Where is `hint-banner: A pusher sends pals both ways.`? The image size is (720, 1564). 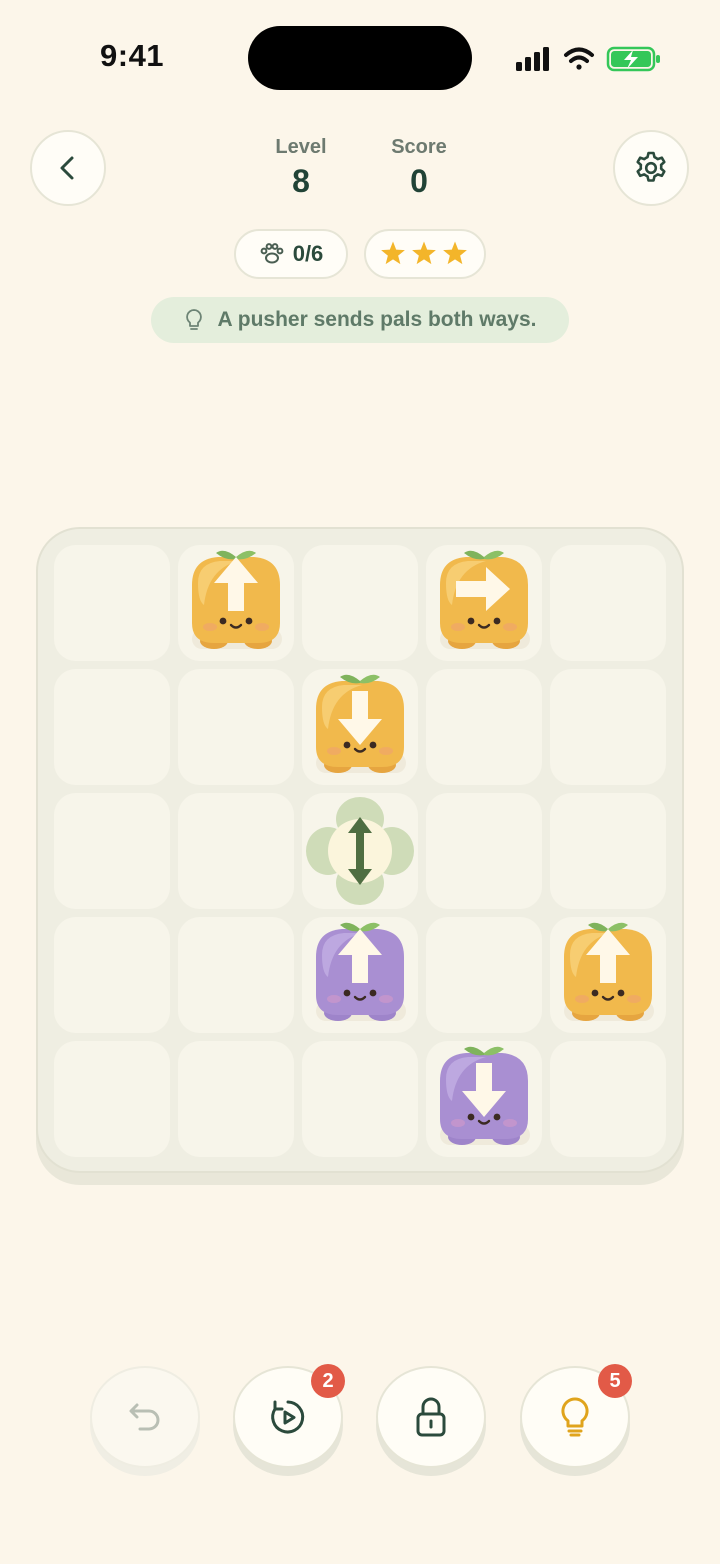 hint-banner: A pusher sends pals both ways. is located at coordinates (360, 320).